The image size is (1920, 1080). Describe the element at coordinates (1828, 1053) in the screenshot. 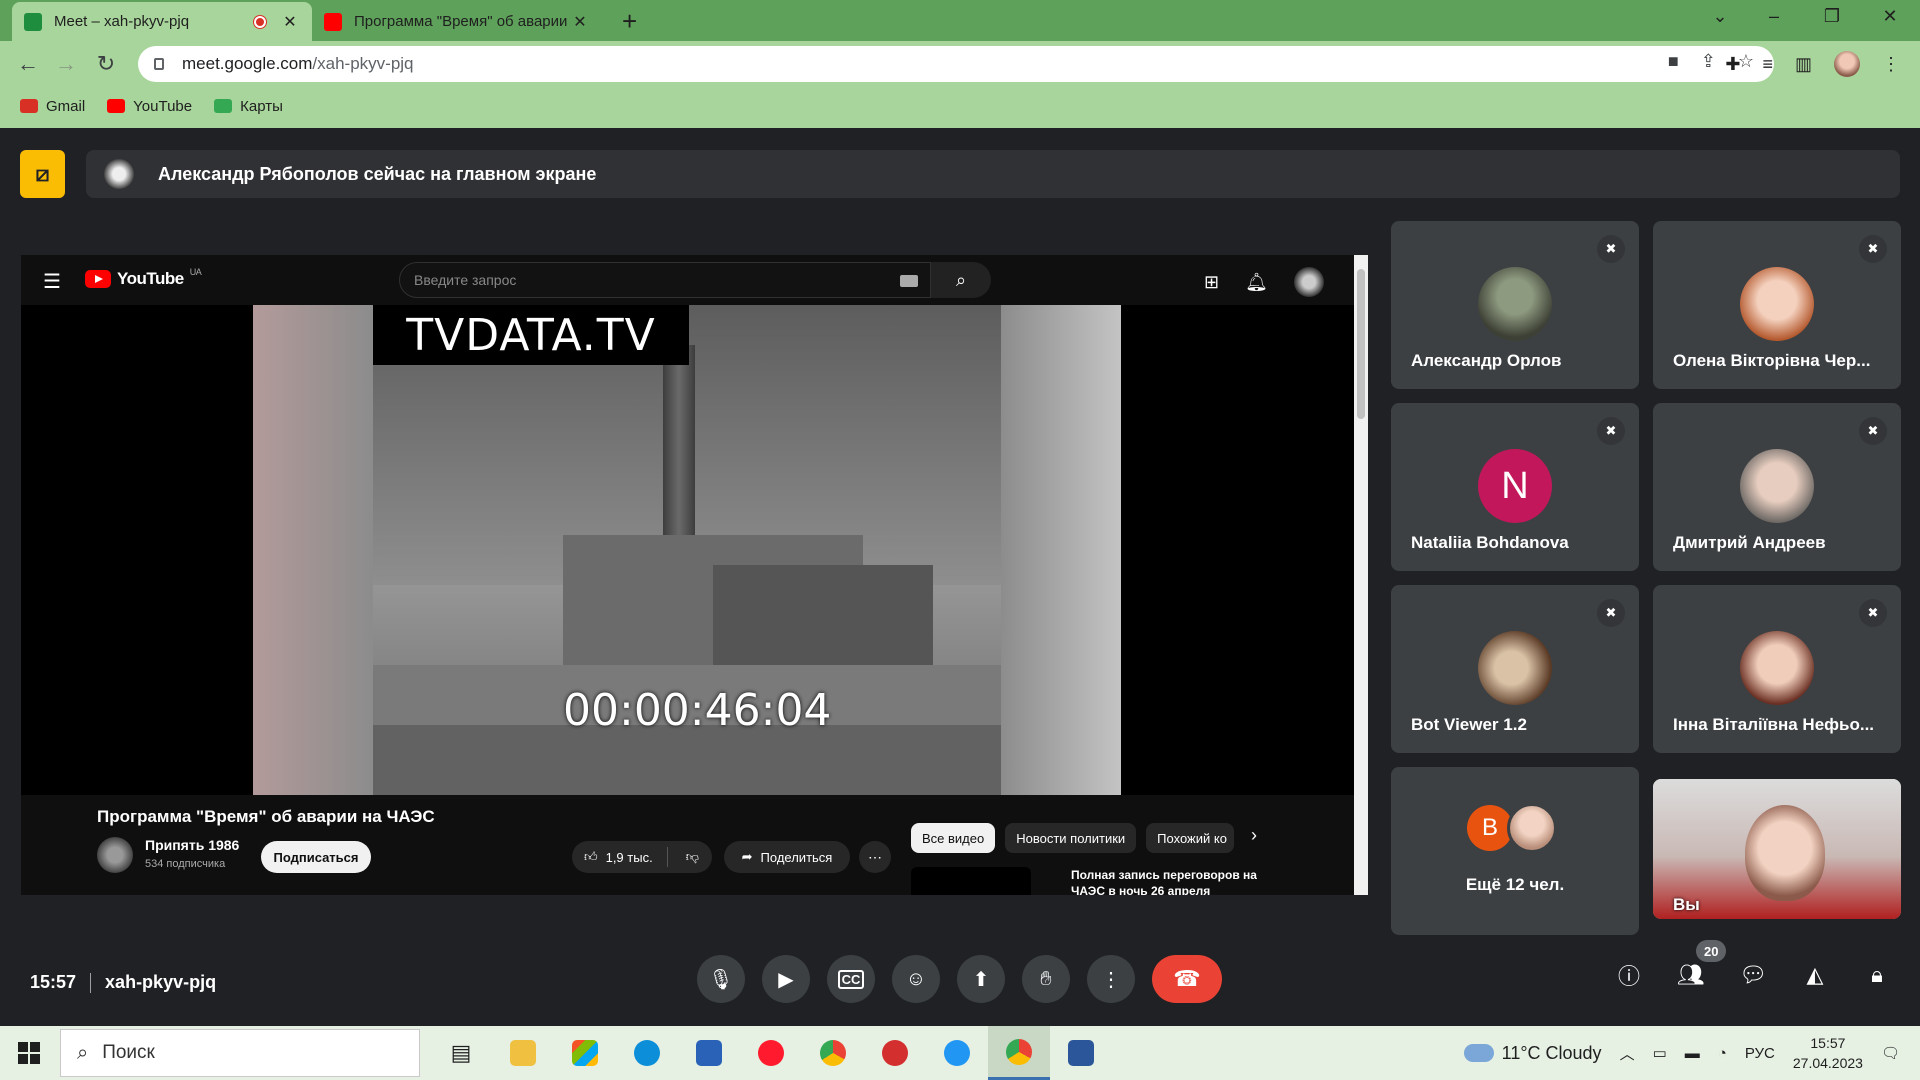

I see `taskbar-clock: 15:57 27.04.2023` at that location.